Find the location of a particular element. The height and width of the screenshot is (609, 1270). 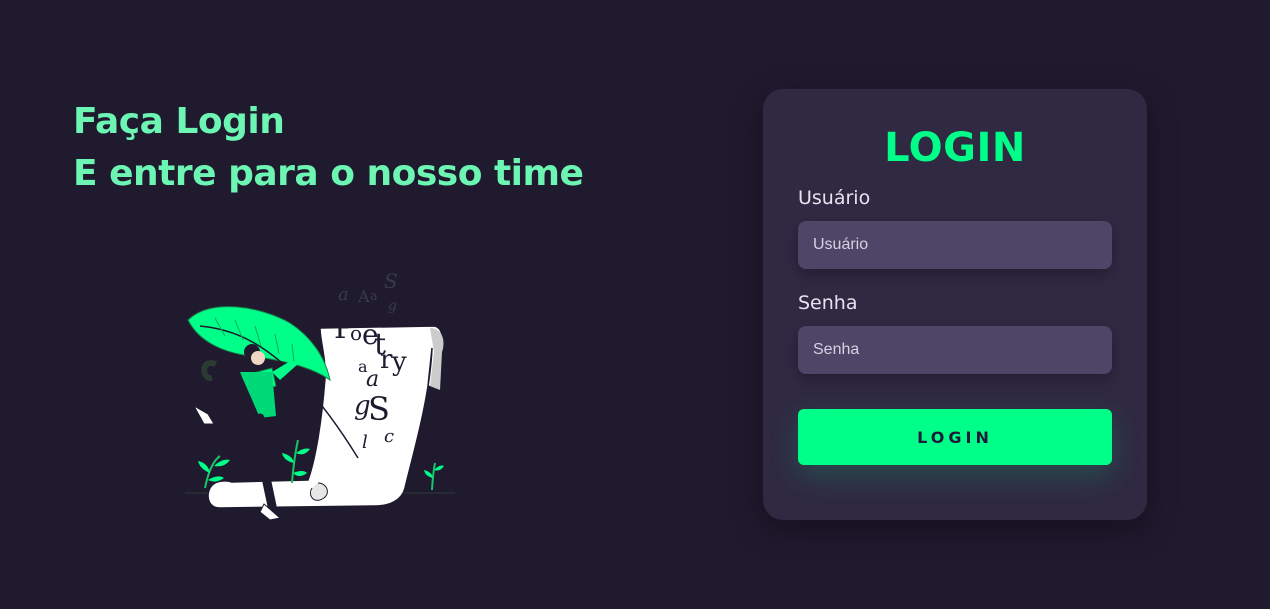

hero-line-1: Faça Login is located at coordinates (179, 121).